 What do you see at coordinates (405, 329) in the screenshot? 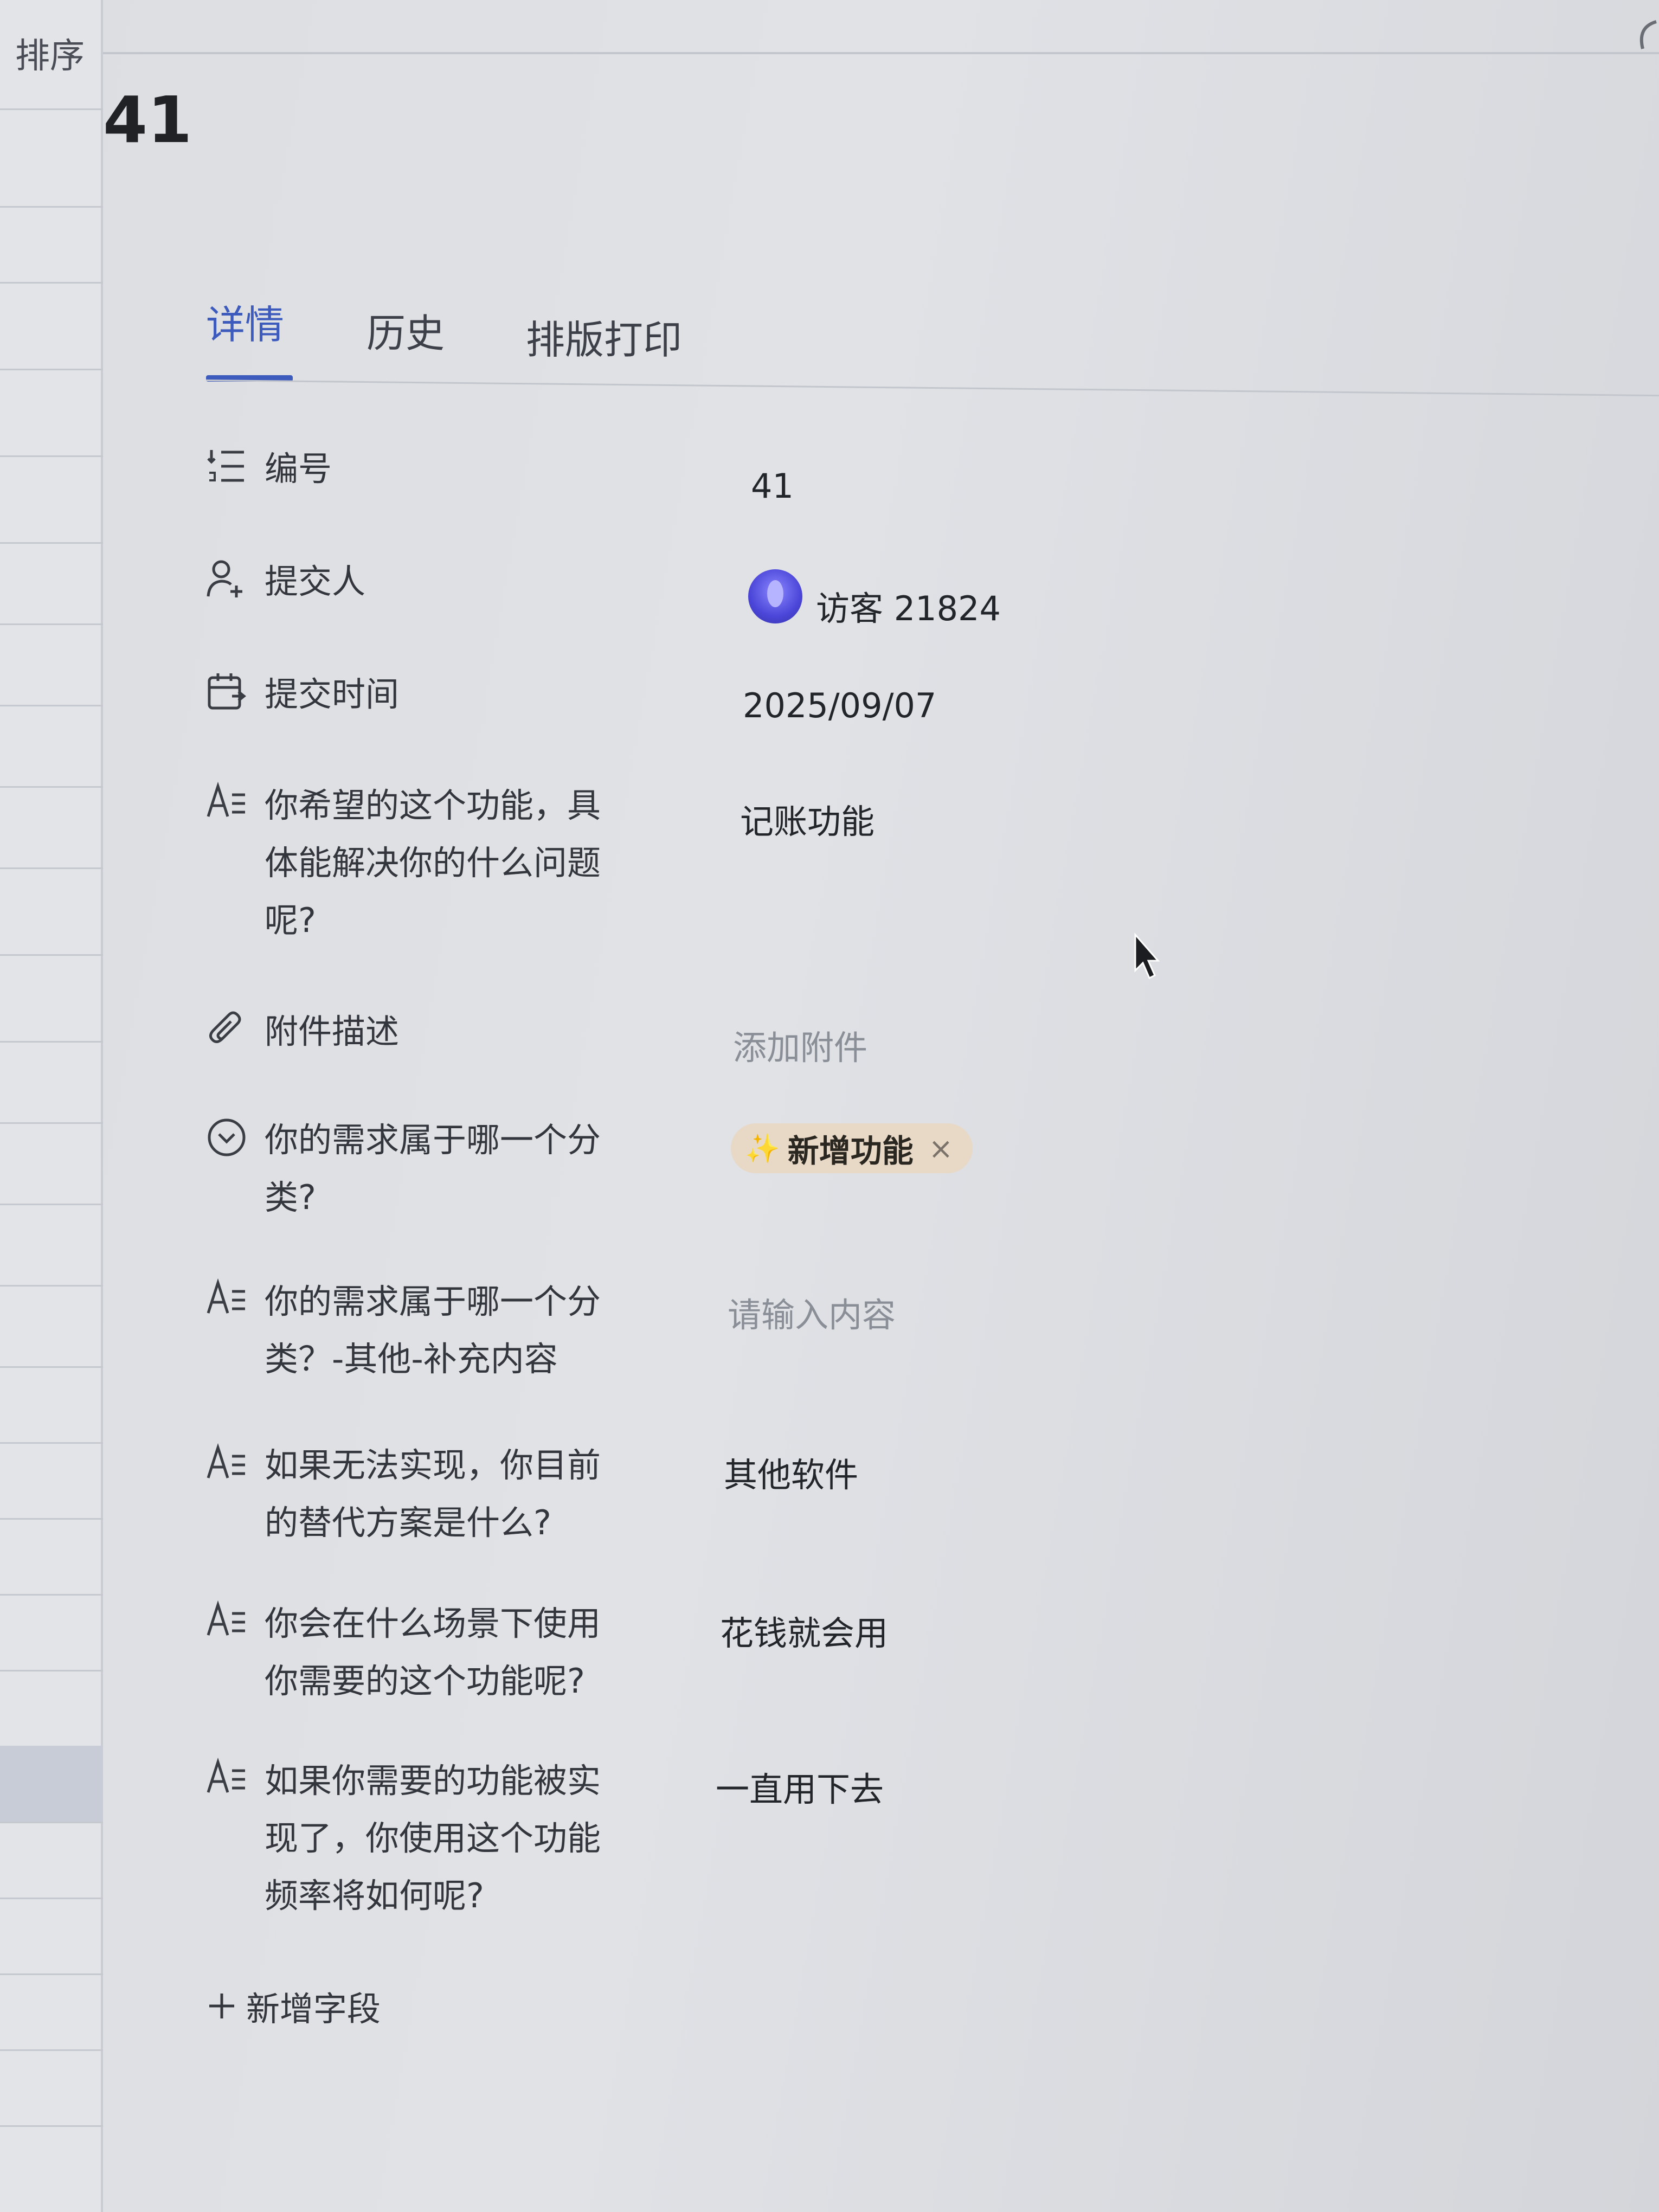
I see `tab-history: 历史` at bounding box center [405, 329].